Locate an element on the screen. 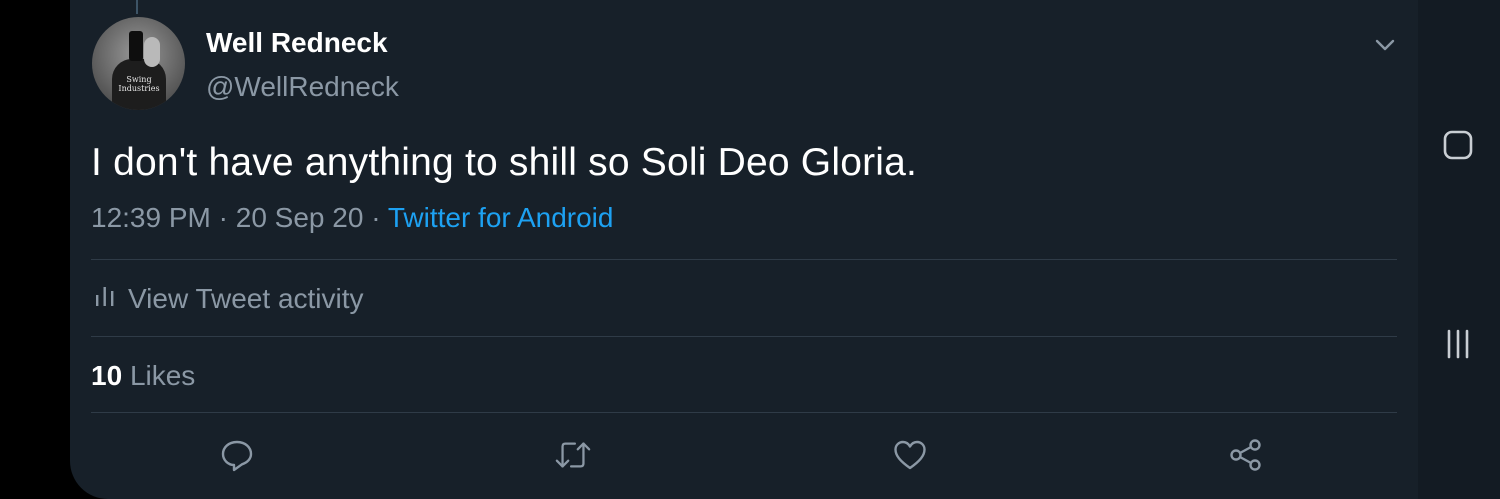  tweet-date: 20 Sep 20 is located at coordinates (299, 217).